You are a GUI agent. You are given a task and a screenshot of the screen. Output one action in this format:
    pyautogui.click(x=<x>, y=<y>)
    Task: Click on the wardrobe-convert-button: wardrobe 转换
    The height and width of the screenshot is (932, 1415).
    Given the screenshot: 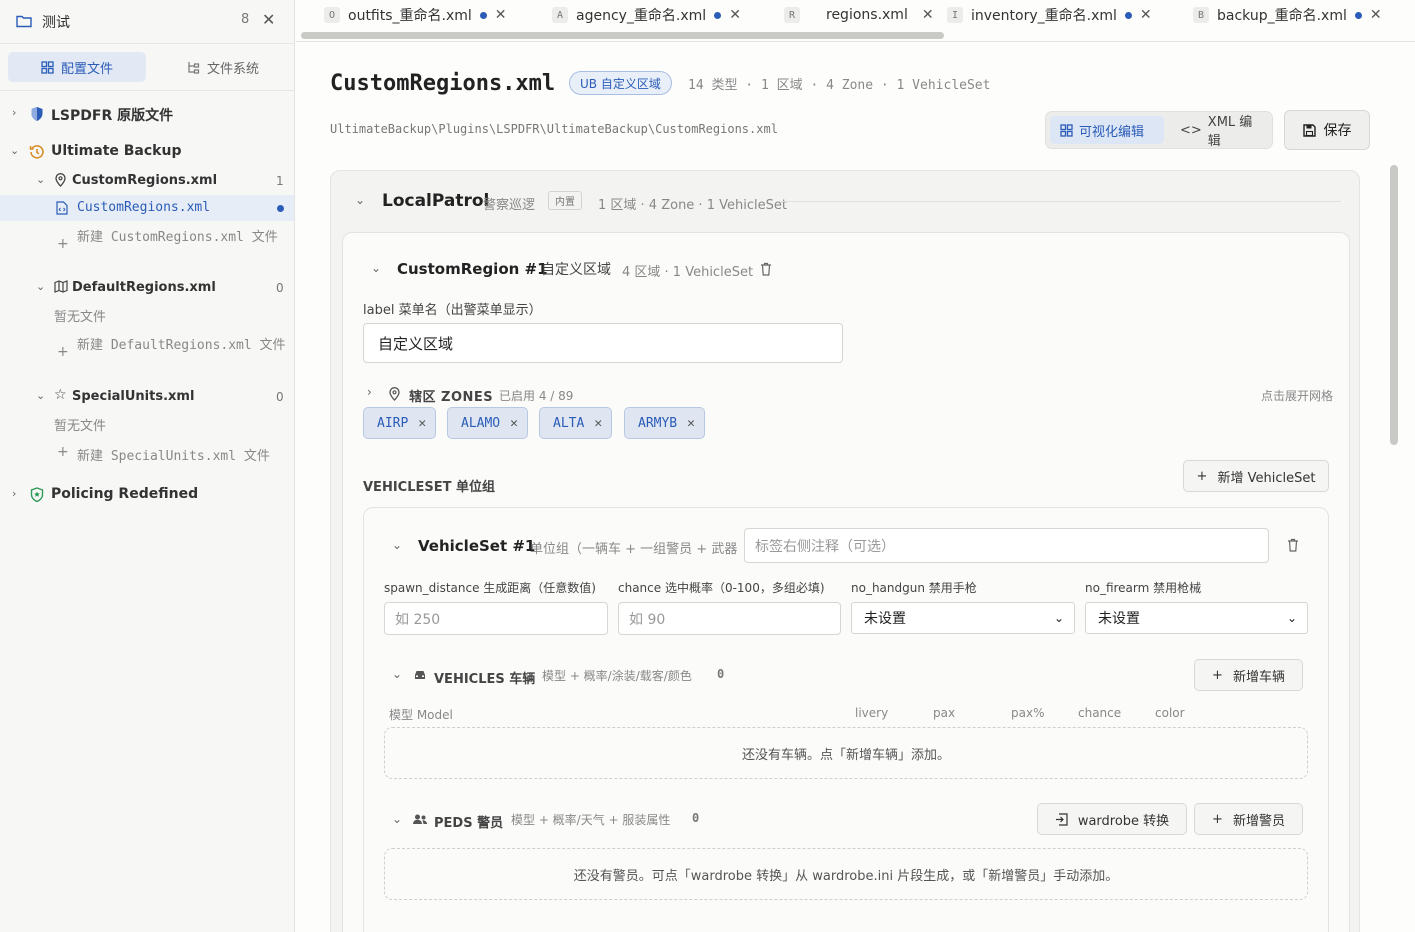 What is the action you would take?
    pyautogui.click(x=1112, y=819)
    